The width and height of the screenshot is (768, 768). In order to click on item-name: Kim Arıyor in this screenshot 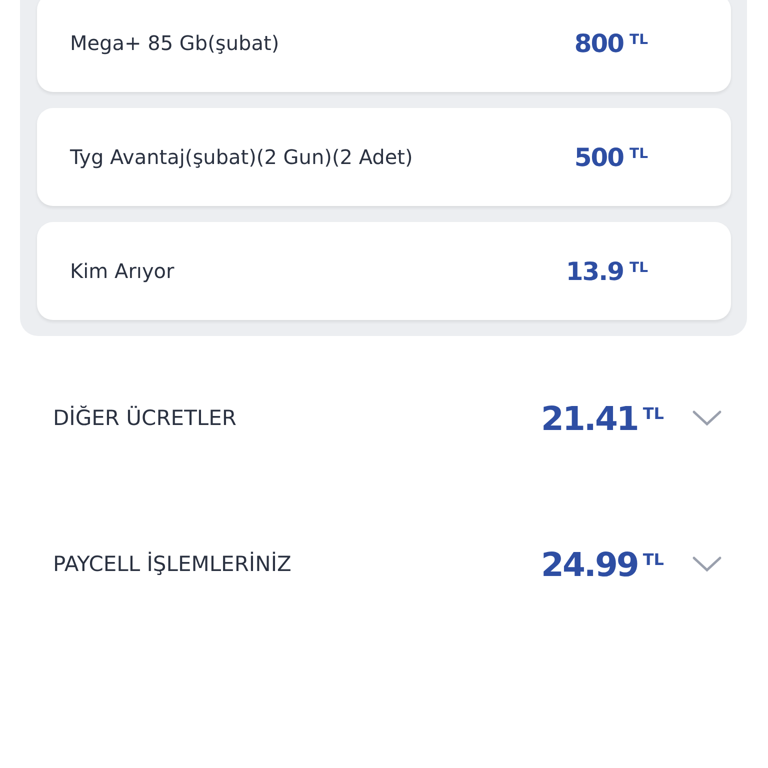, I will do `click(123, 271)`.